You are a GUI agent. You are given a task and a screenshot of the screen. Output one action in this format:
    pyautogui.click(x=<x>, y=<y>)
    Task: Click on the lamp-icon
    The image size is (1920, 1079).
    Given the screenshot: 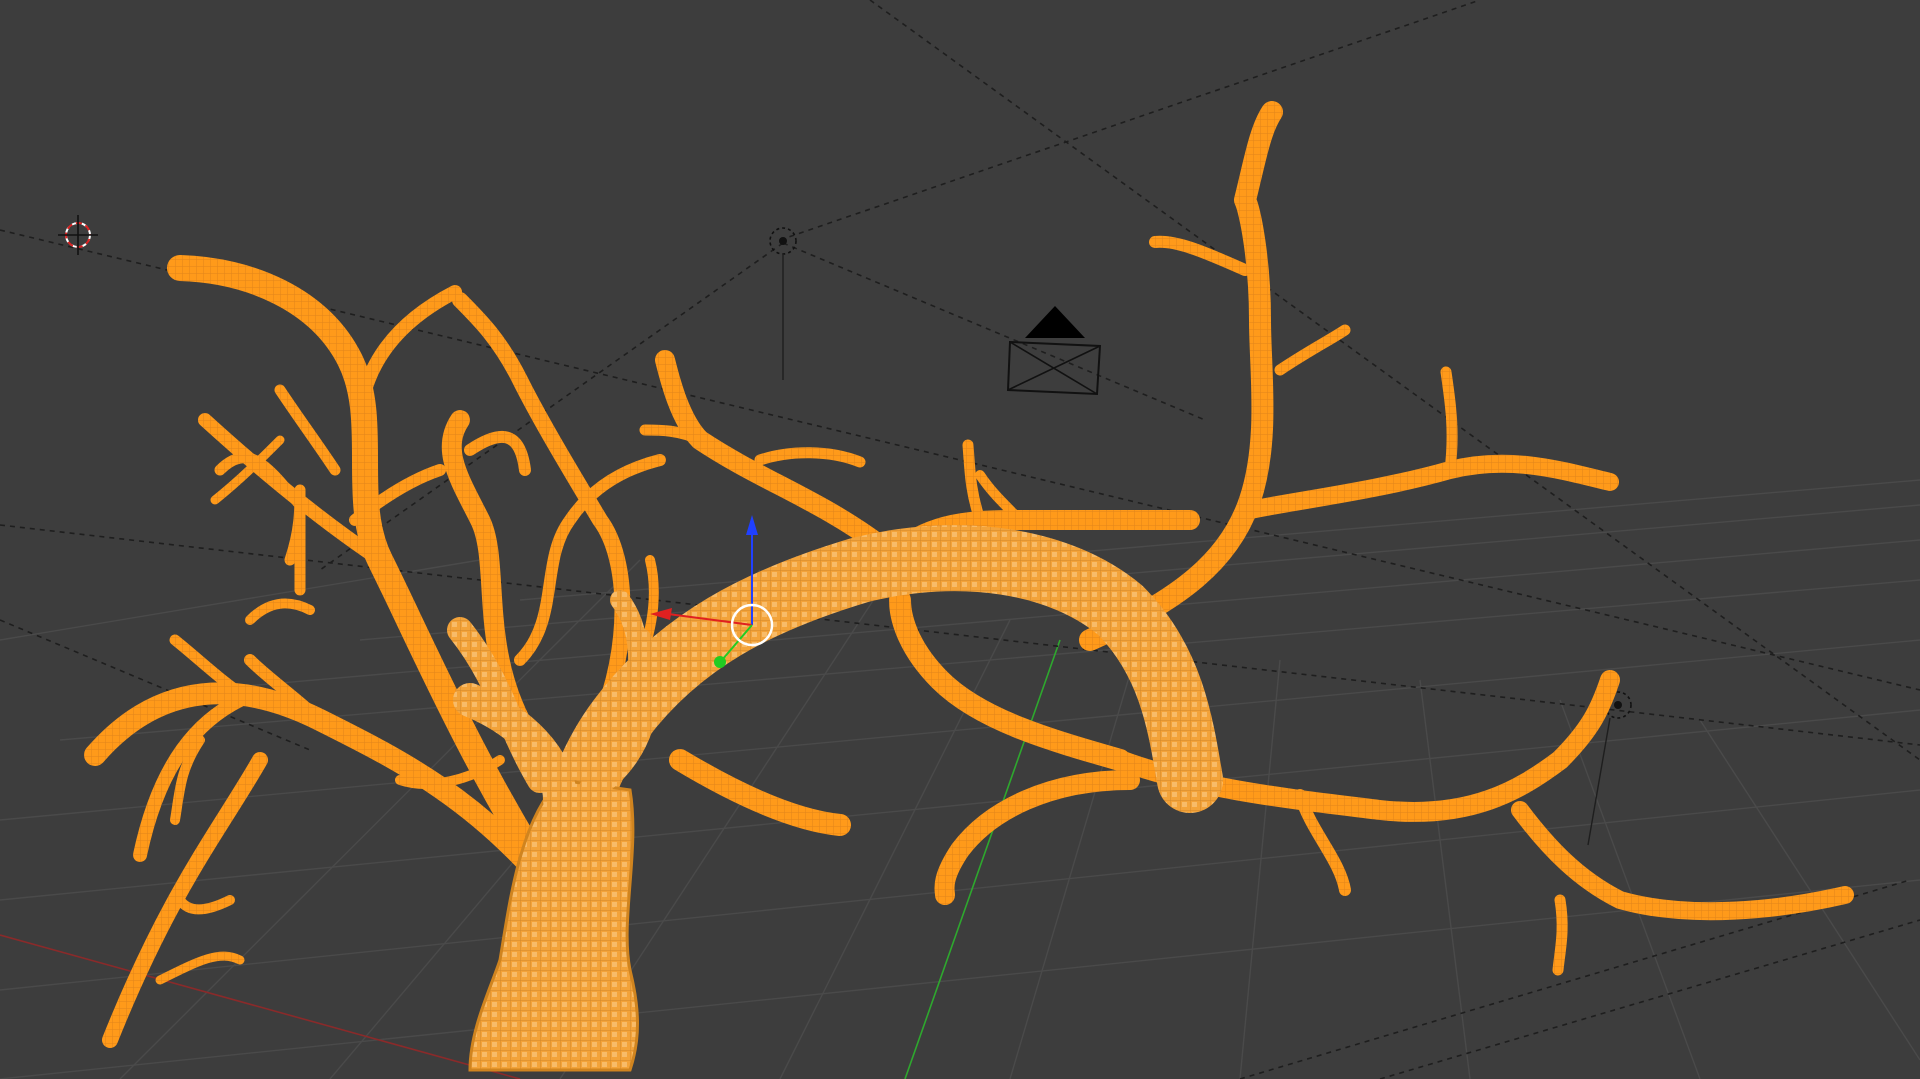 What is the action you would take?
    pyautogui.click(x=783, y=303)
    